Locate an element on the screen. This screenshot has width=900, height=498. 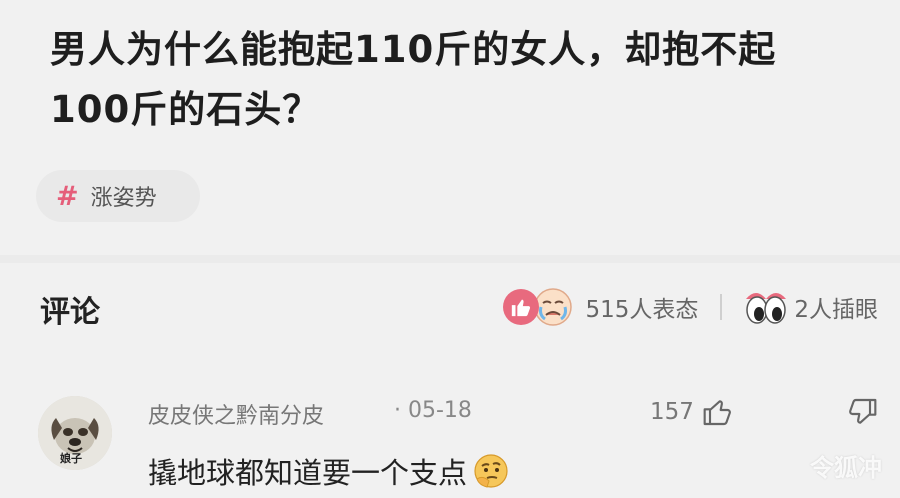
topic-tag: # 涨姿势 is located at coordinates (118, 196).